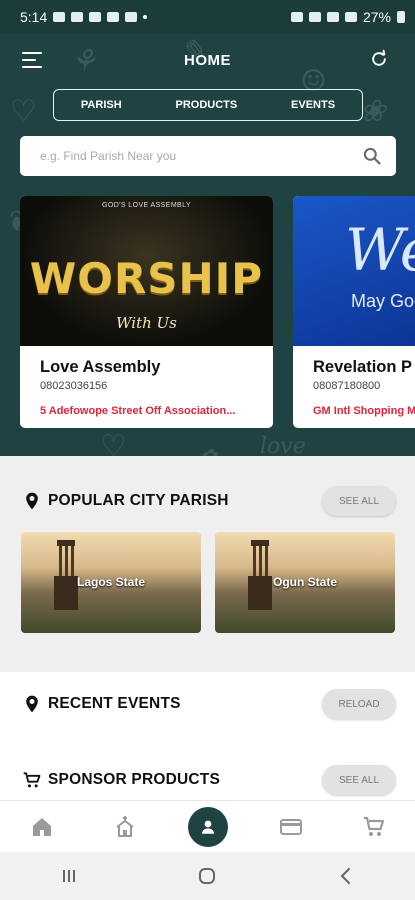  I want to click on tab-parish: PARISH, so click(101, 105).